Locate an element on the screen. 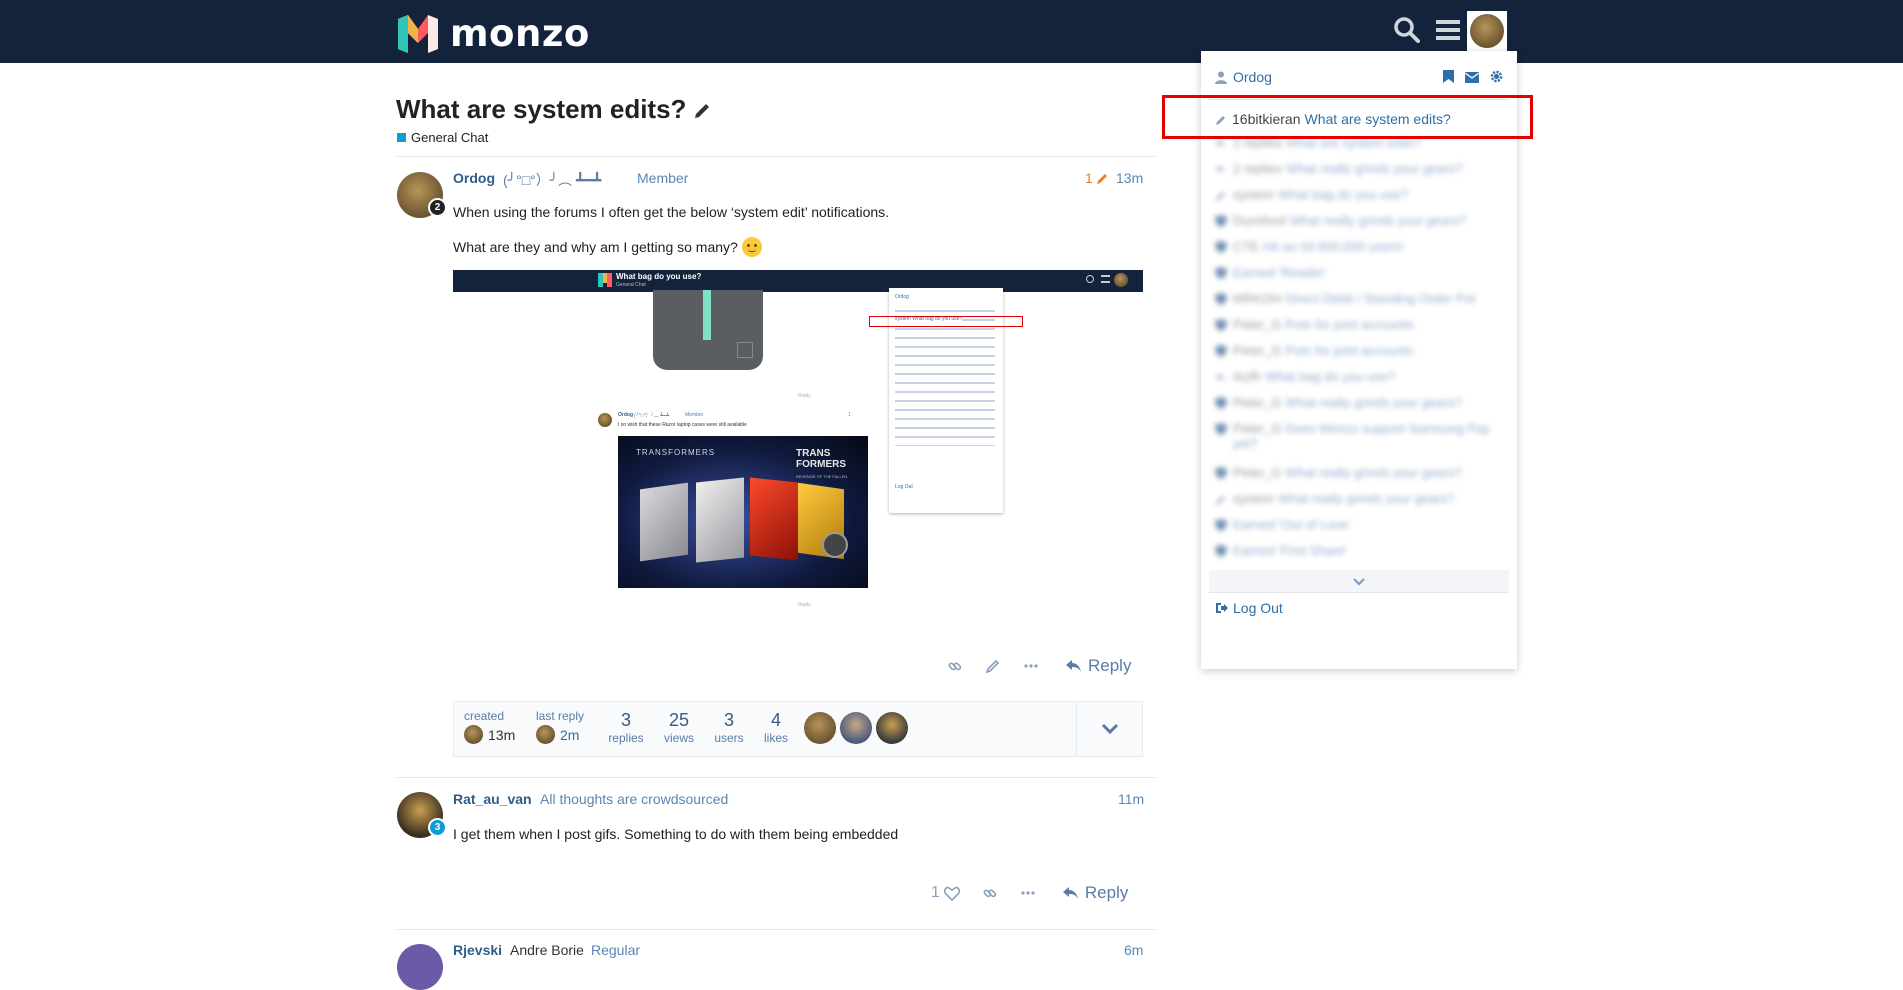  notification-item: CTE Hit an hit 800,000 users! is located at coordinates (1360, 252).